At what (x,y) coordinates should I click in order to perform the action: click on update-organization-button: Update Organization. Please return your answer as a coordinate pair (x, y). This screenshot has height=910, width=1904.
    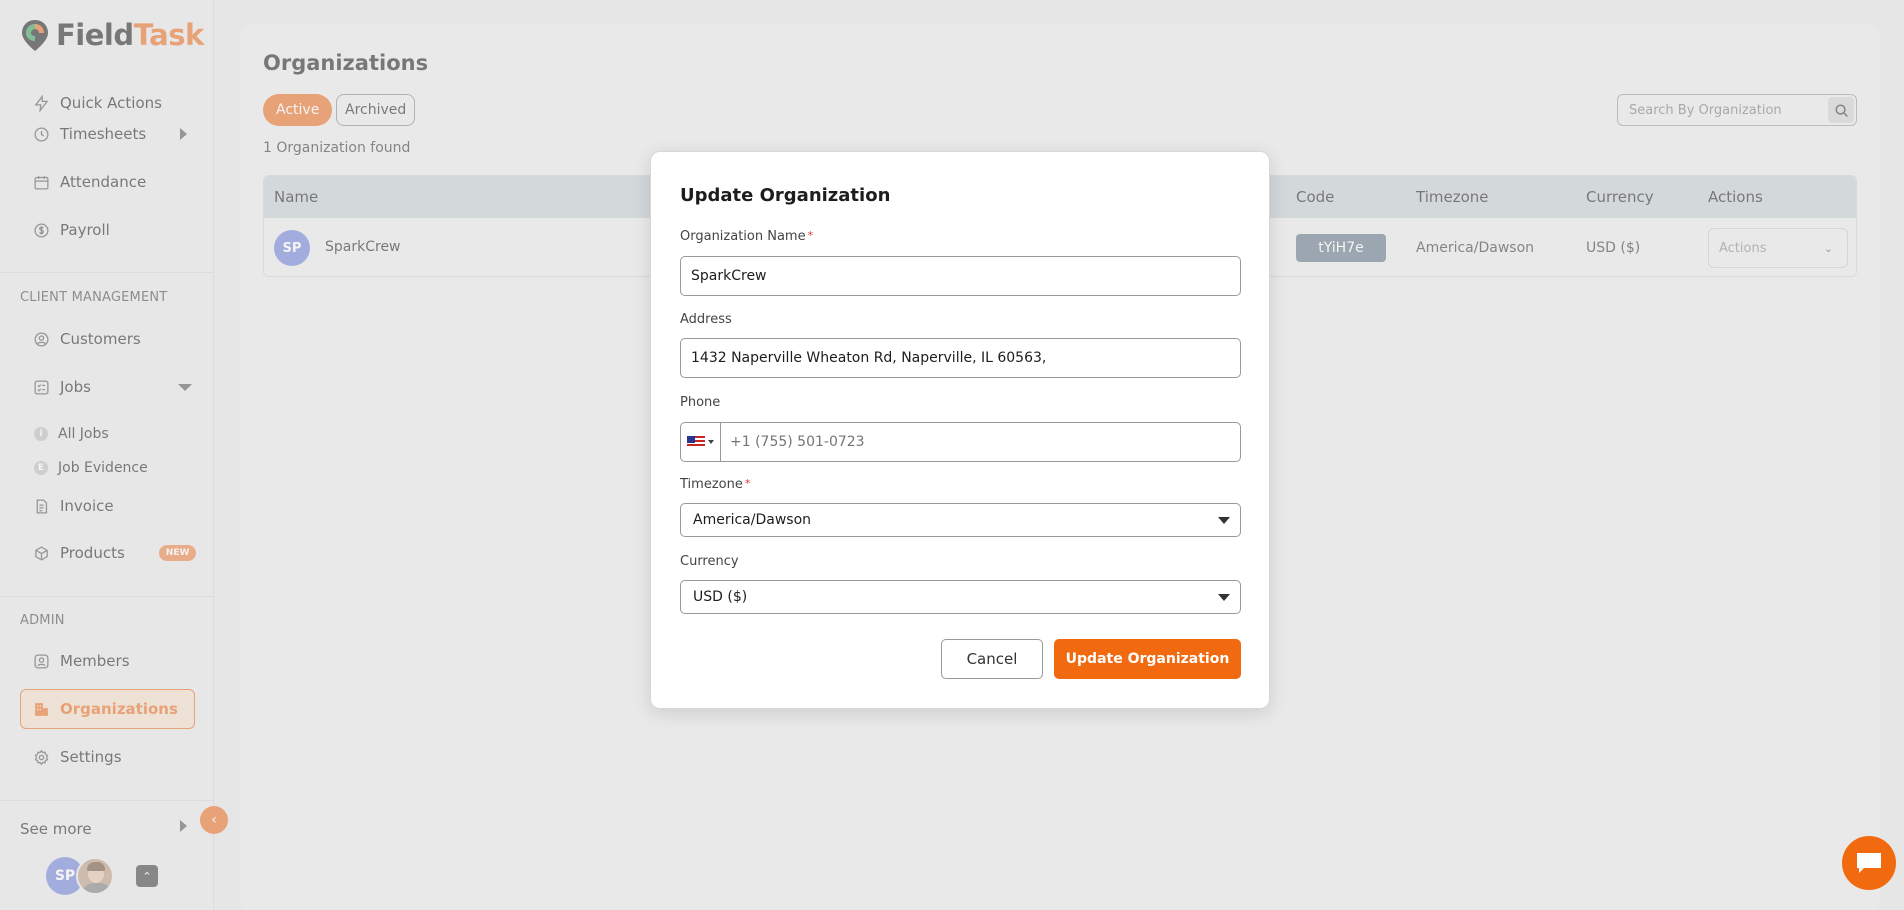
    Looking at the image, I should click on (1147, 659).